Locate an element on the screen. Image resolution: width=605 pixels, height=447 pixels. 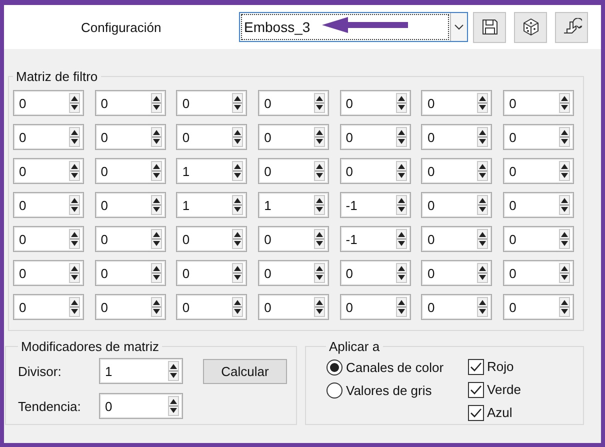
preset-dropdown: Emboss_3 is located at coordinates (353, 27).